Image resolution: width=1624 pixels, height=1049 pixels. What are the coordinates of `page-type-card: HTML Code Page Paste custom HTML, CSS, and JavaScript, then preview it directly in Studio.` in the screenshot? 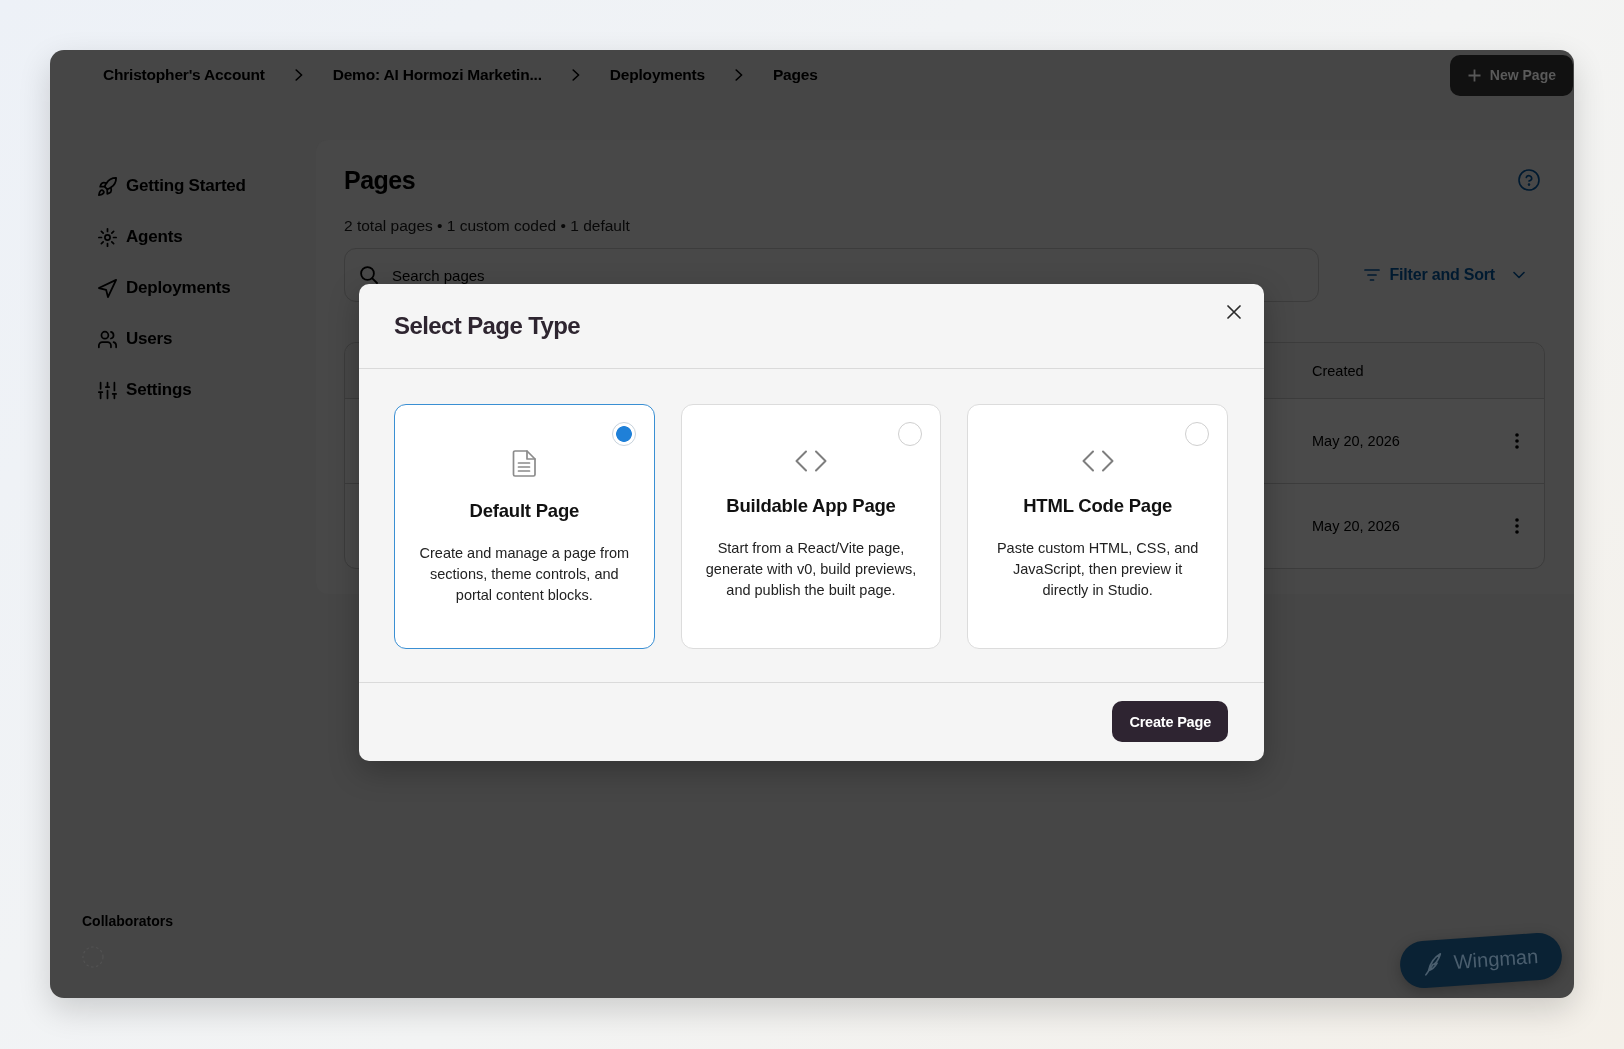 It's located at (1097, 526).